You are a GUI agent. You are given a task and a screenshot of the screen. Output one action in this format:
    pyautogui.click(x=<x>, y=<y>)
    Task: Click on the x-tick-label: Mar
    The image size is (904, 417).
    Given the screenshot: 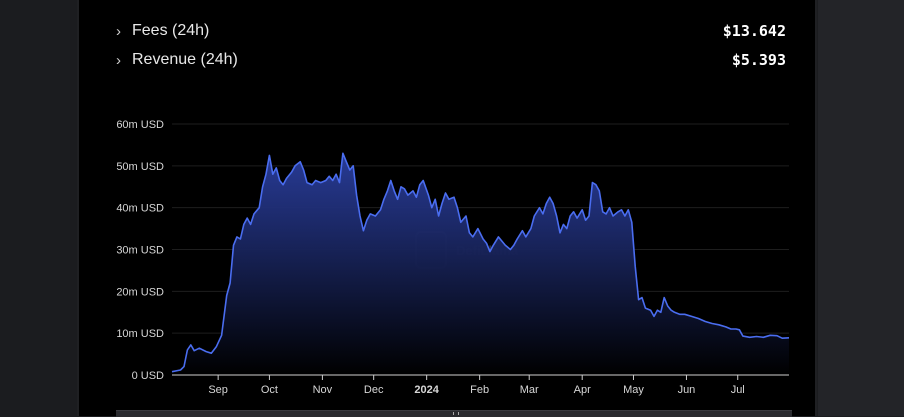 What is the action you would take?
    pyautogui.click(x=529, y=390)
    